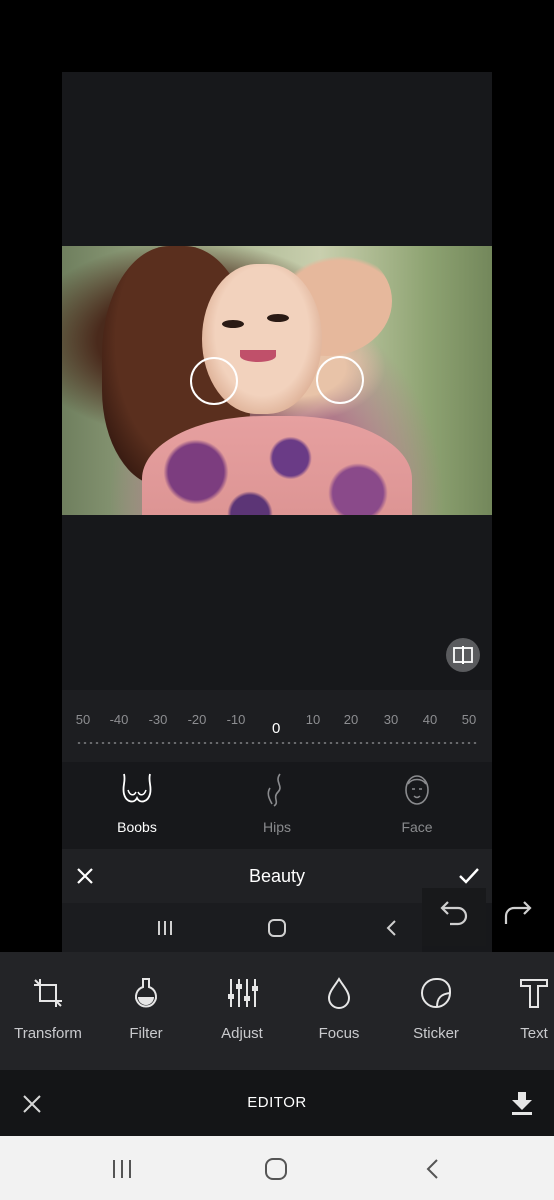  I want to click on beauty-title: Beauty, so click(277, 876).